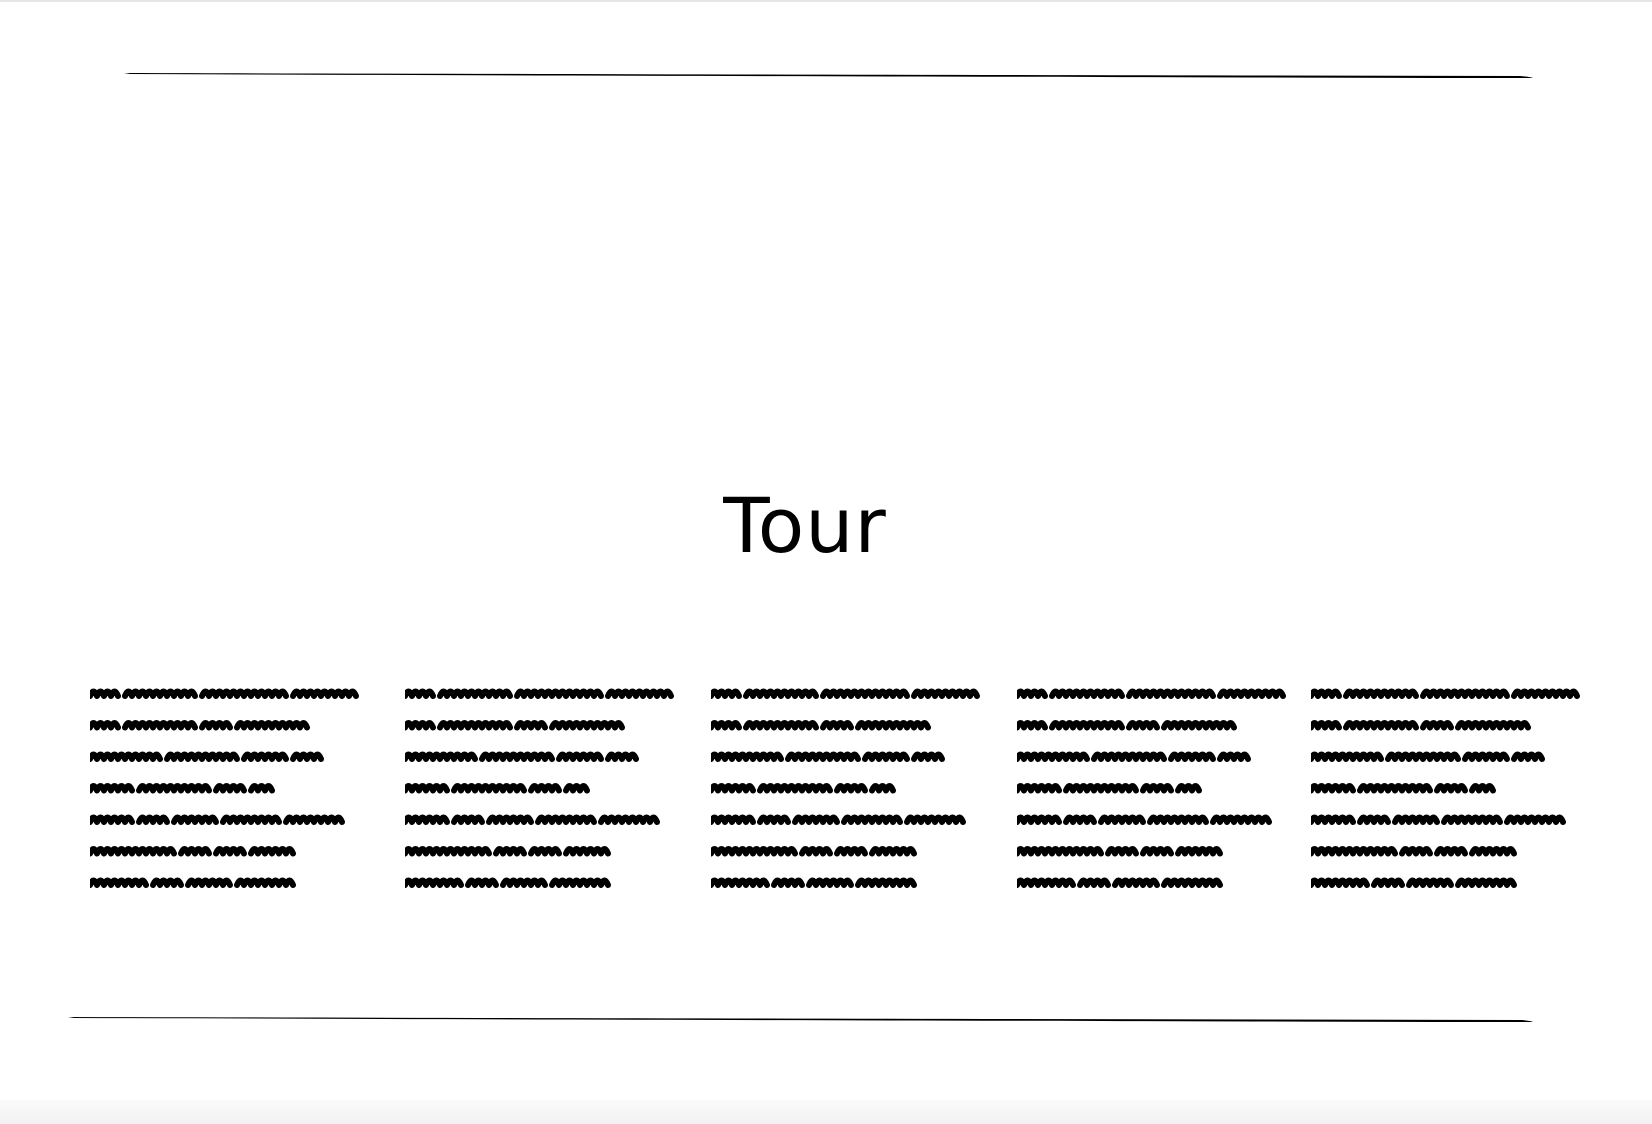 The height and width of the screenshot is (1124, 1652). What do you see at coordinates (800, 1019) in the screenshot?
I see `bottom-rule` at bounding box center [800, 1019].